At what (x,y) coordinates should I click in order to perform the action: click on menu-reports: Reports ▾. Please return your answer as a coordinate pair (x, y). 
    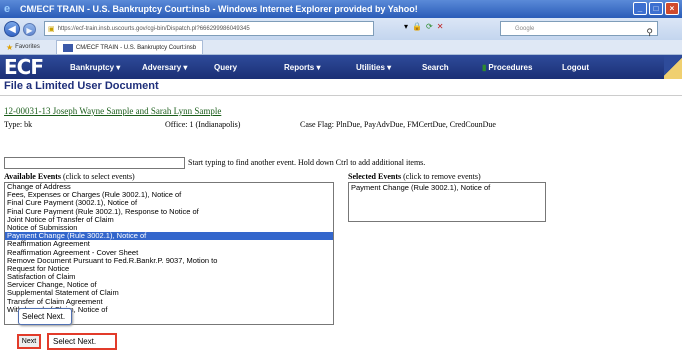
    Looking at the image, I should click on (320, 67).